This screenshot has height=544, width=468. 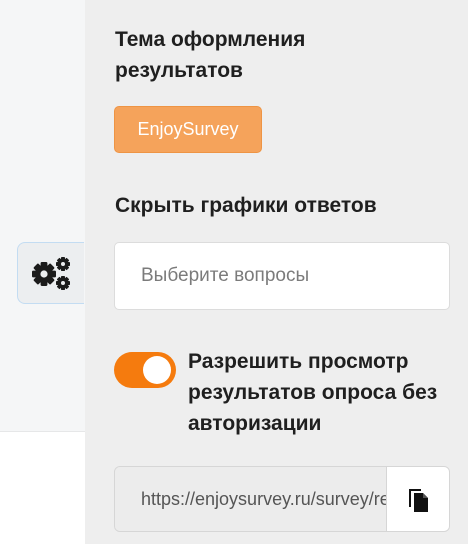 I want to click on toggle-knob, so click(x=157, y=370).